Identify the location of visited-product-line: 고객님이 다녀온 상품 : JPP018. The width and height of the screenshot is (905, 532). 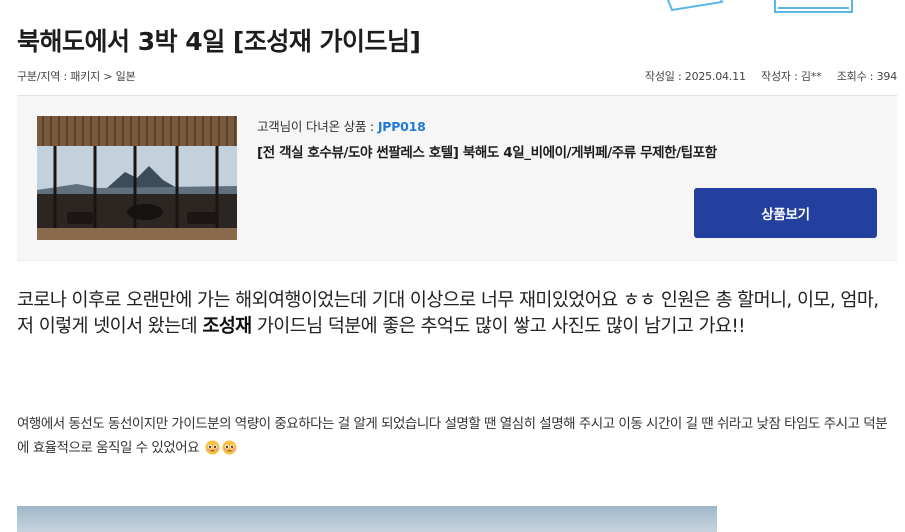
(341, 125).